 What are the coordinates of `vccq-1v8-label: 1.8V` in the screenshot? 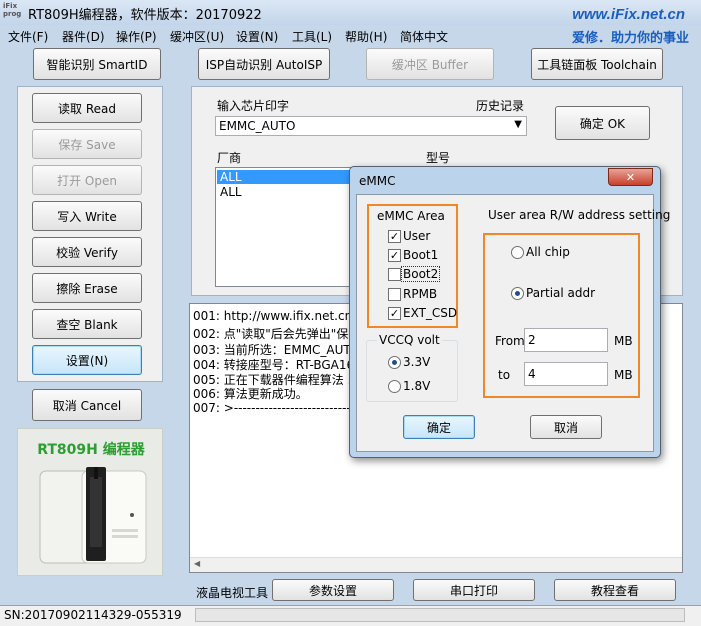 It's located at (417, 386).